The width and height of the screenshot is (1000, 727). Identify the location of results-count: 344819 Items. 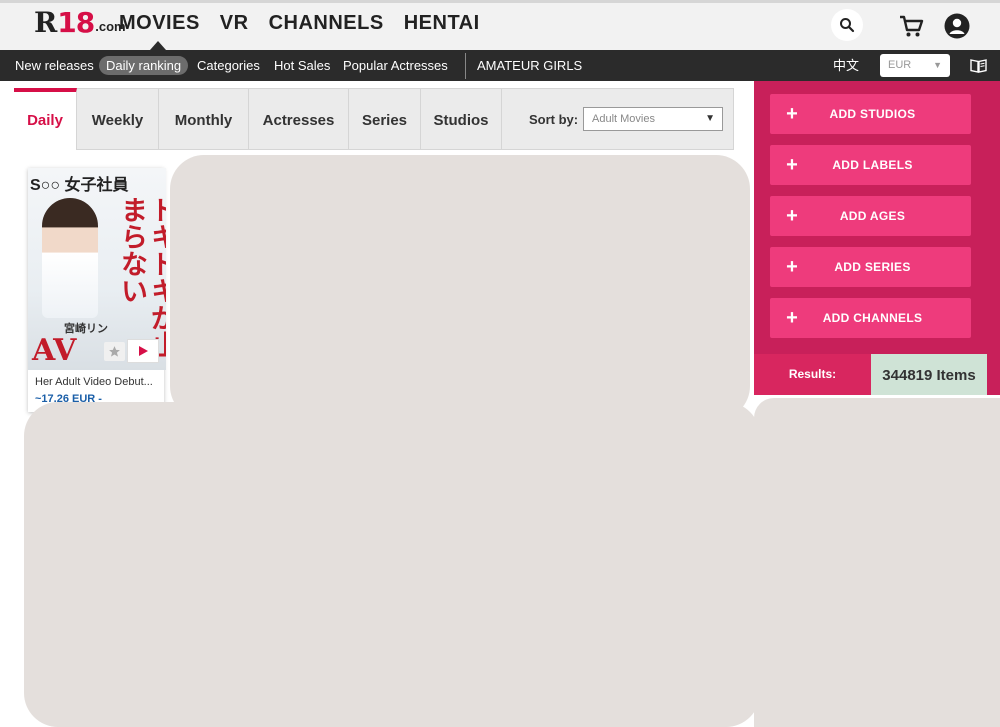
(929, 374).